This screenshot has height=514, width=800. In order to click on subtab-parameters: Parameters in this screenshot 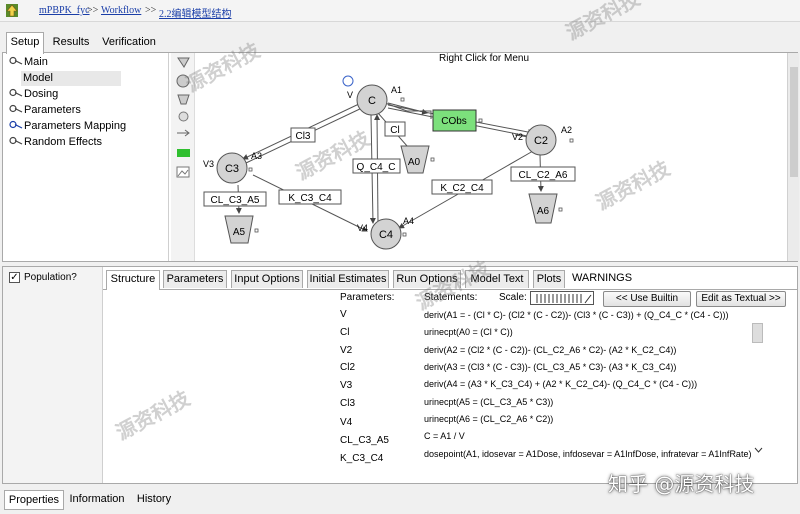, I will do `click(195, 279)`.